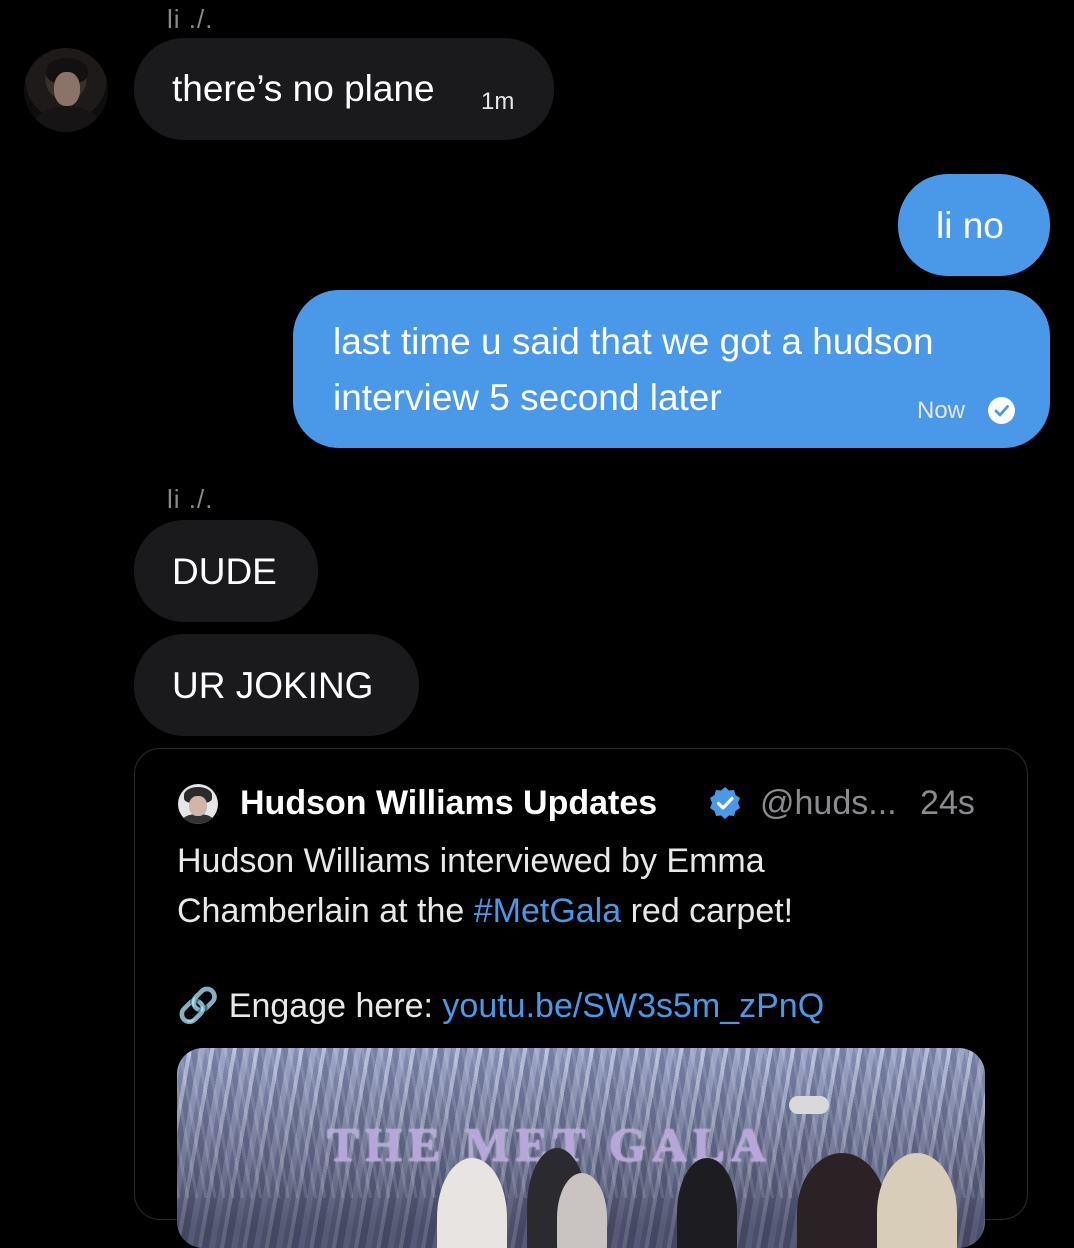 The width and height of the screenshot is (1074, 1248). Describe the element at coordinates (325, 911) in the screenshot. I see `post-text-fragment: Chamberlain at the` at that location.